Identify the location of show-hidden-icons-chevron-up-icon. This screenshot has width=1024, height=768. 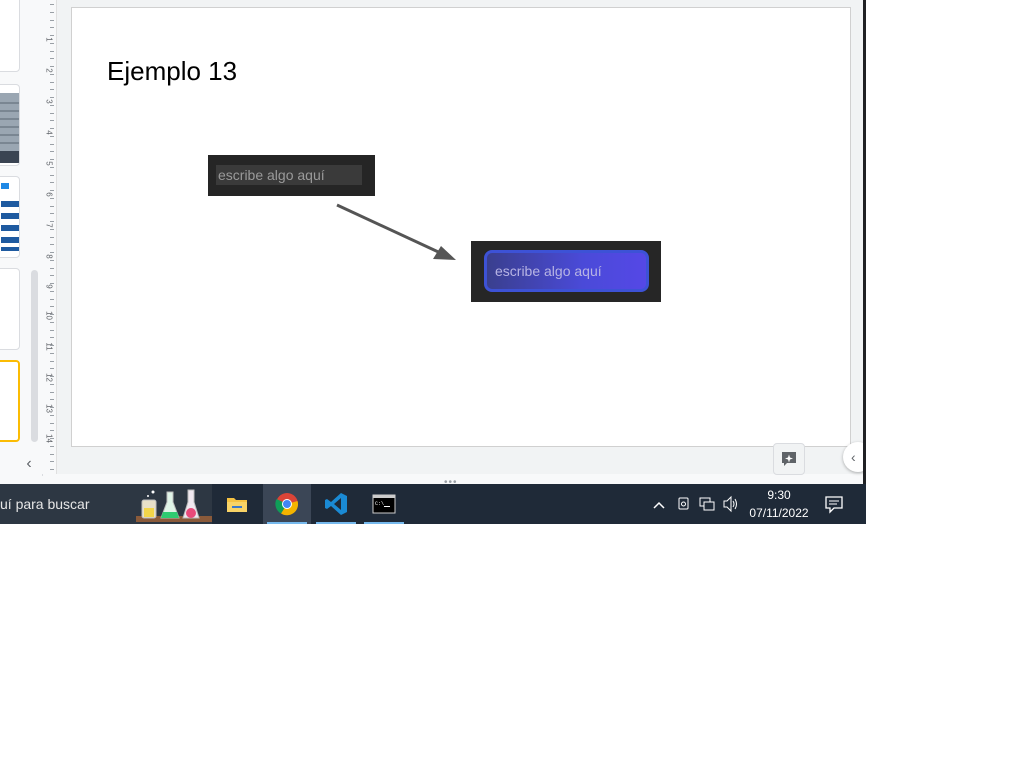
(660, 504).